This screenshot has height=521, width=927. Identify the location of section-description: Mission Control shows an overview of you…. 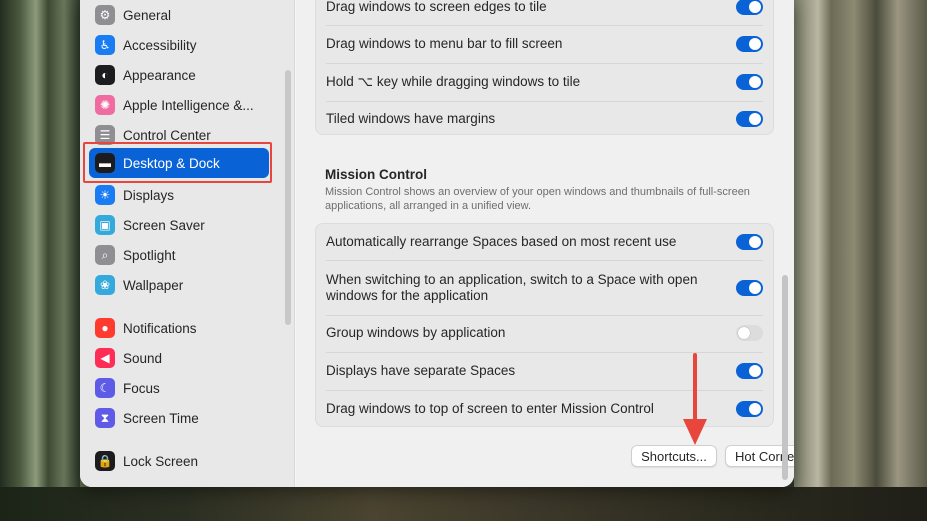
(537, 199).